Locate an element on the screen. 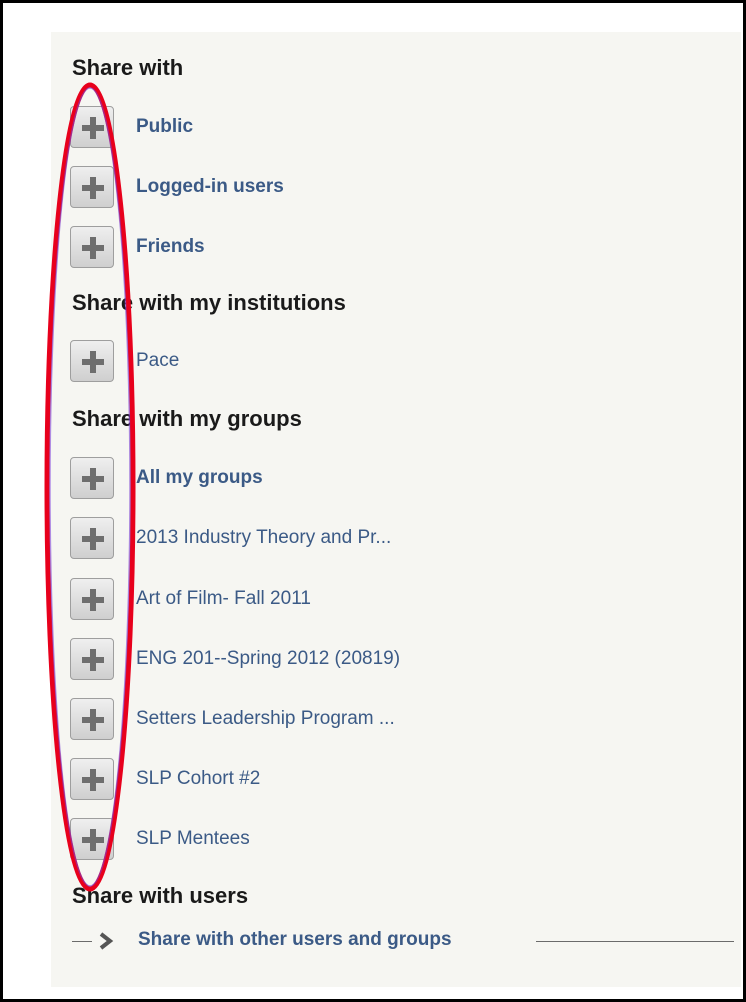  group-item-label: SLP Mentees is located at coordinates (193, 839).